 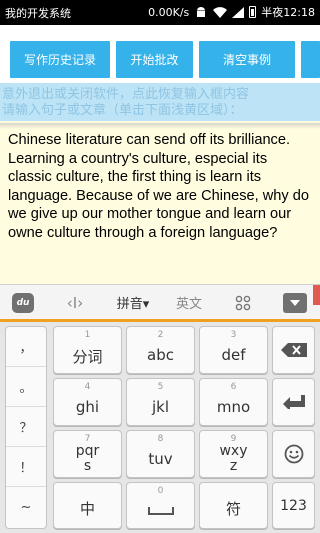 I want to click on restore-hint: 意外退出或关闭软件，点此恢复输入框内容 请输入句子或文章（单击下面浅黄区域）：, so click(x=160, y=102).